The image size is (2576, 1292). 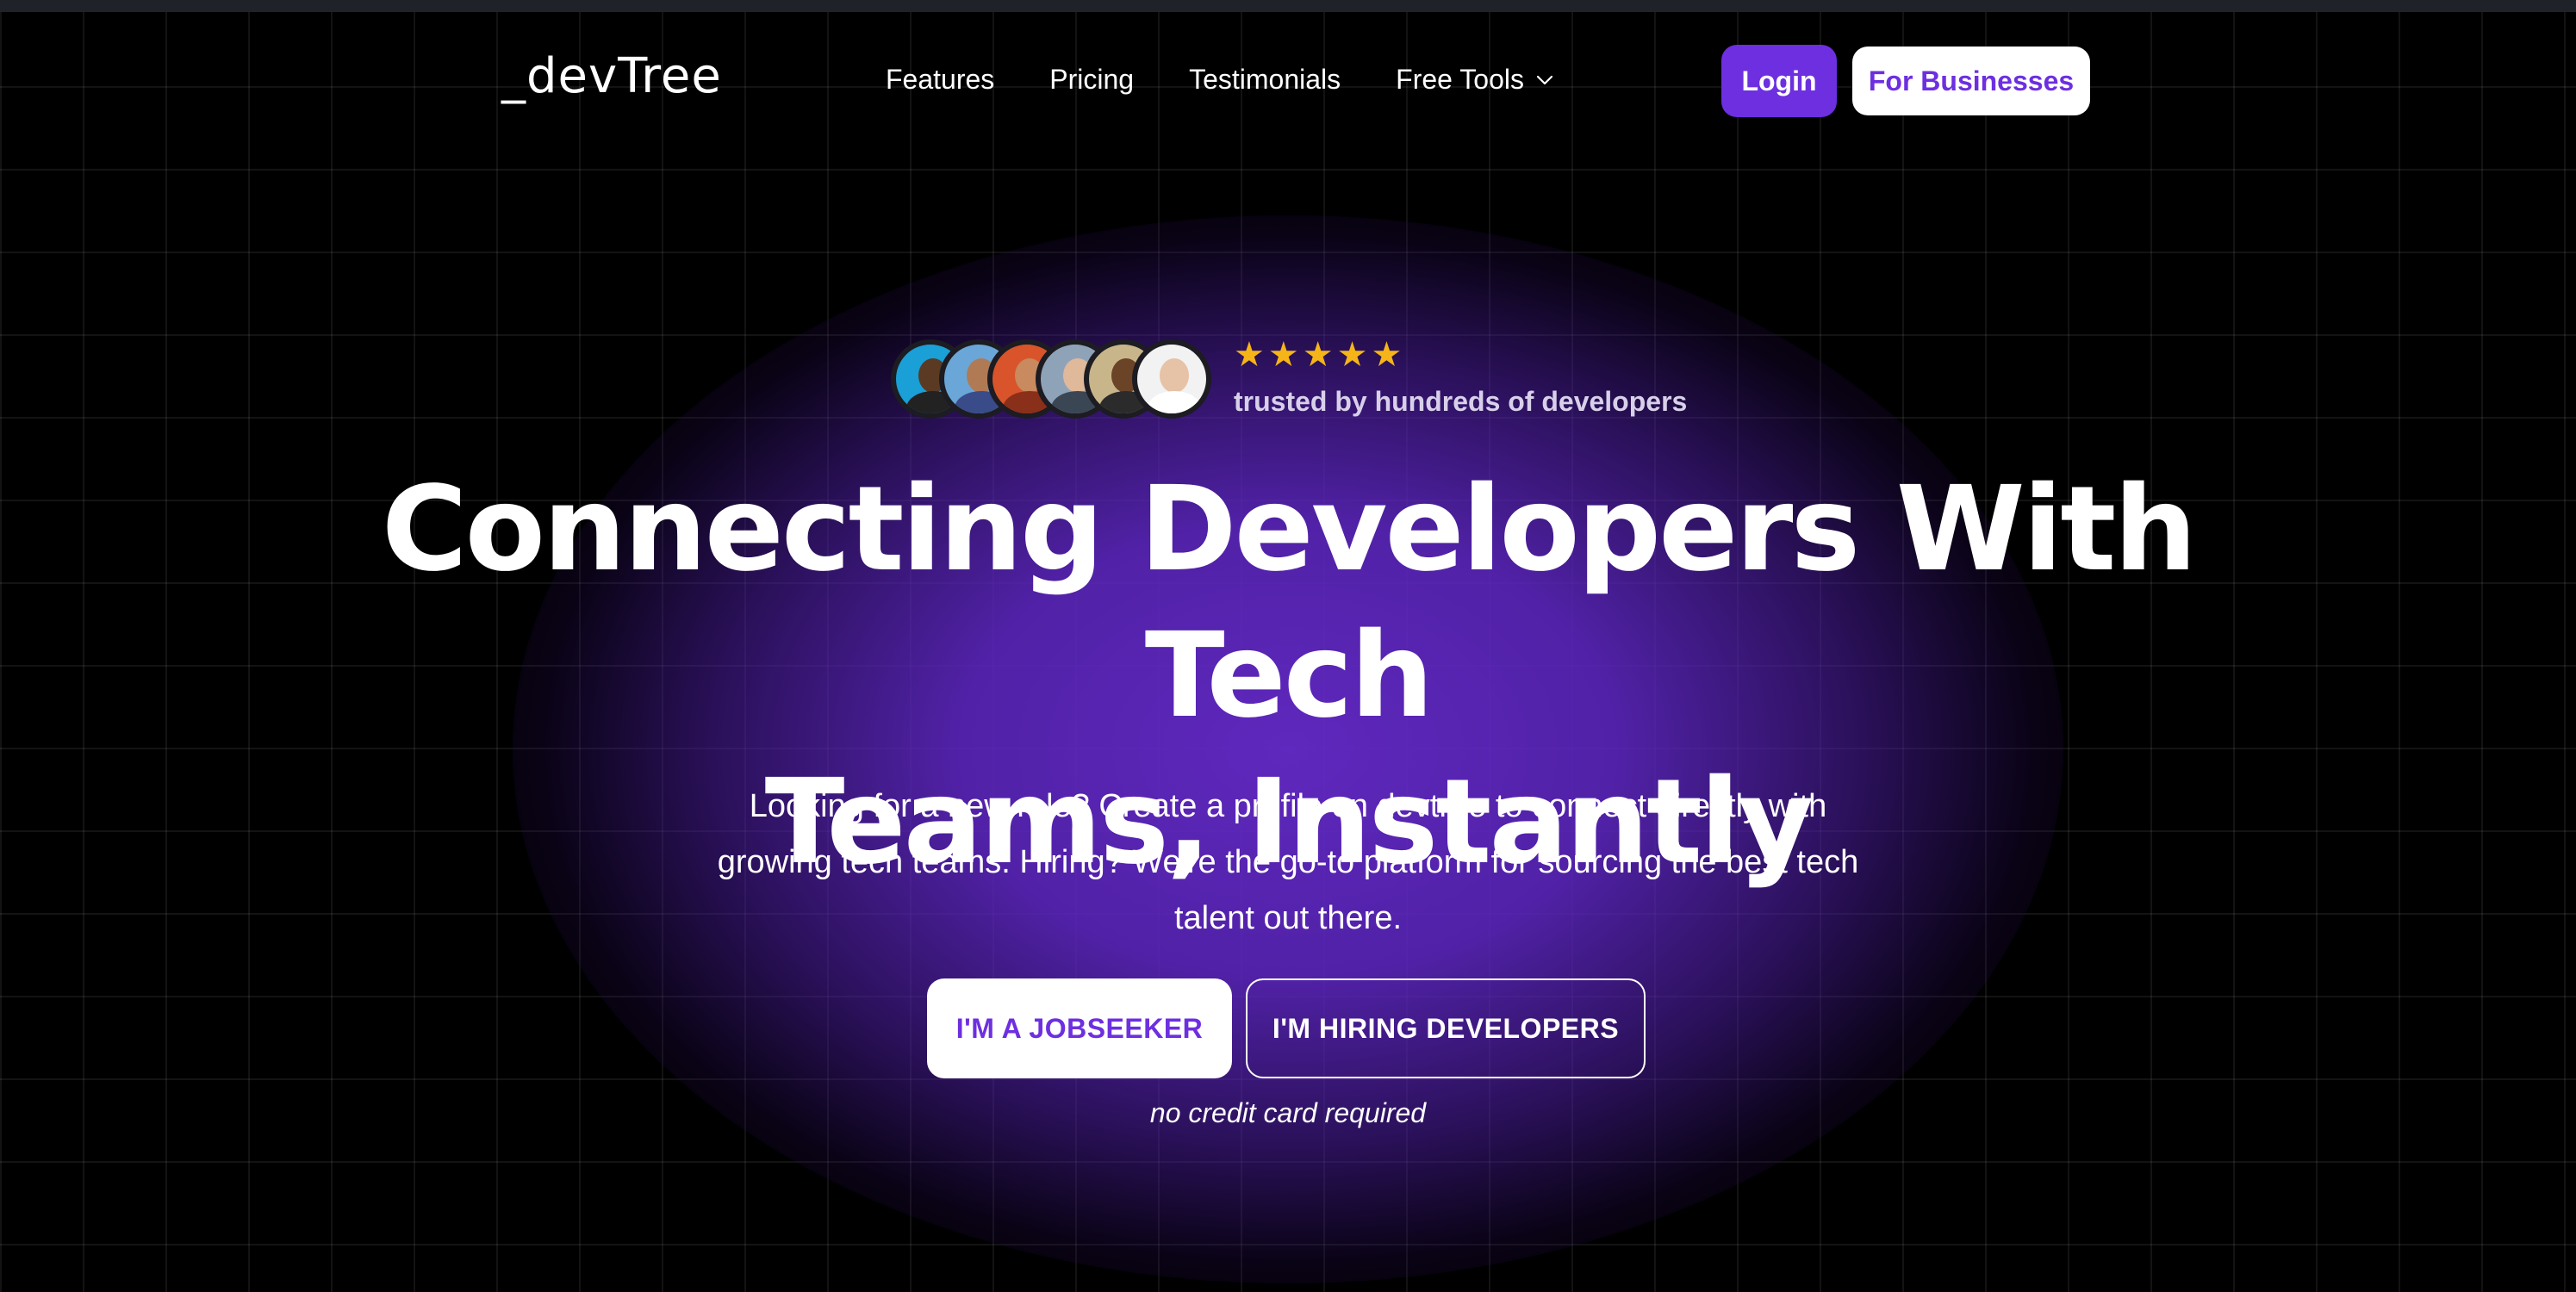 What do you see at coordinates (1461, 401) in the screenshot?
I see `trust-text: trusted by hundreds of developers` at bounding box center [1461, 401].